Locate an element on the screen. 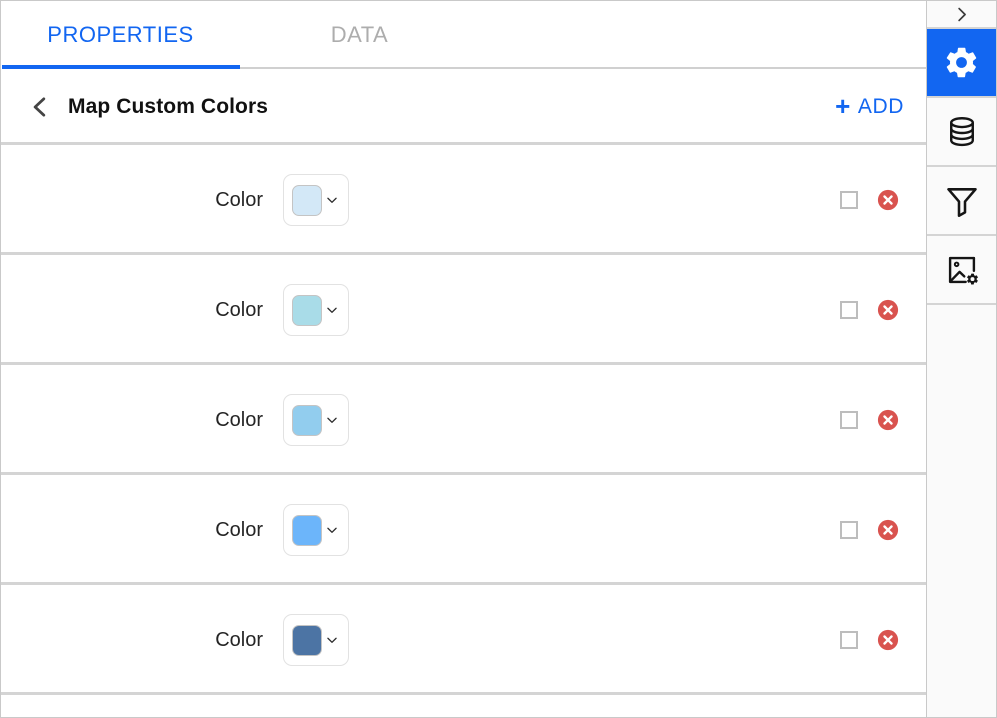 The height and width of the screenshot is (718, 997). gear-icon is located at coordinates (961, 62).